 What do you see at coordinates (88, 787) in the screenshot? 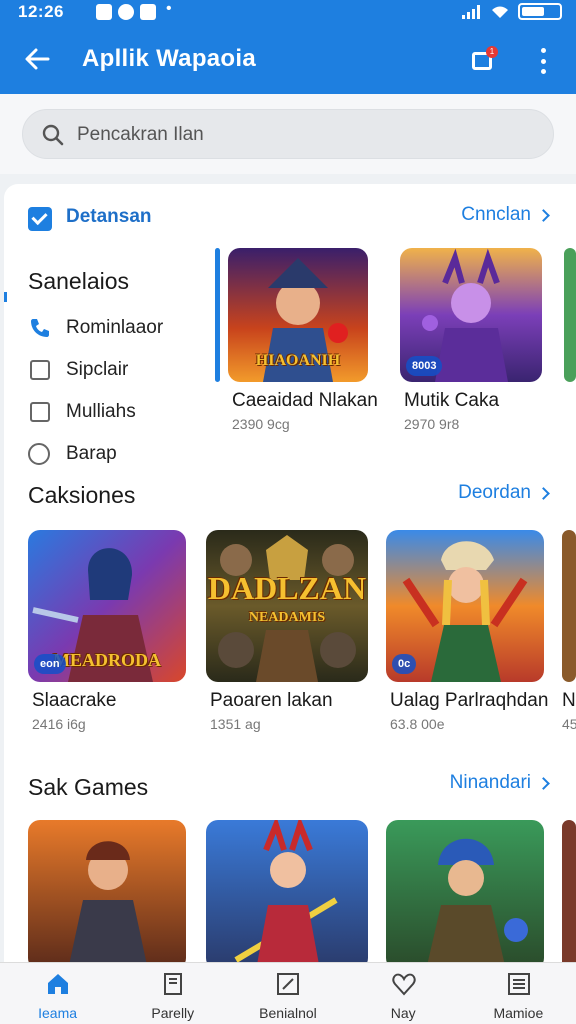
I see `sak-games-title: Sak Games` at bounding box center [88, 787].